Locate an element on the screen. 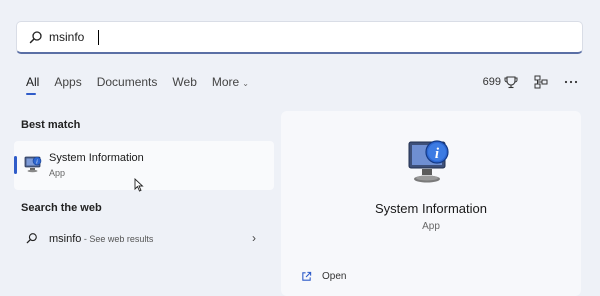  tab-web-label: Web is located at coordinates (184, 82).